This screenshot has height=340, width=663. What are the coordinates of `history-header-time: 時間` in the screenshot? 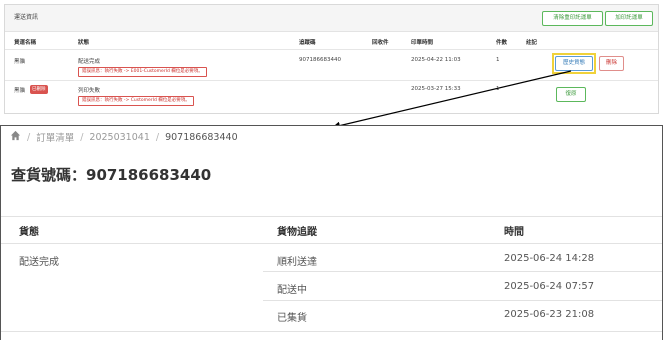 It's located at (514, 232).